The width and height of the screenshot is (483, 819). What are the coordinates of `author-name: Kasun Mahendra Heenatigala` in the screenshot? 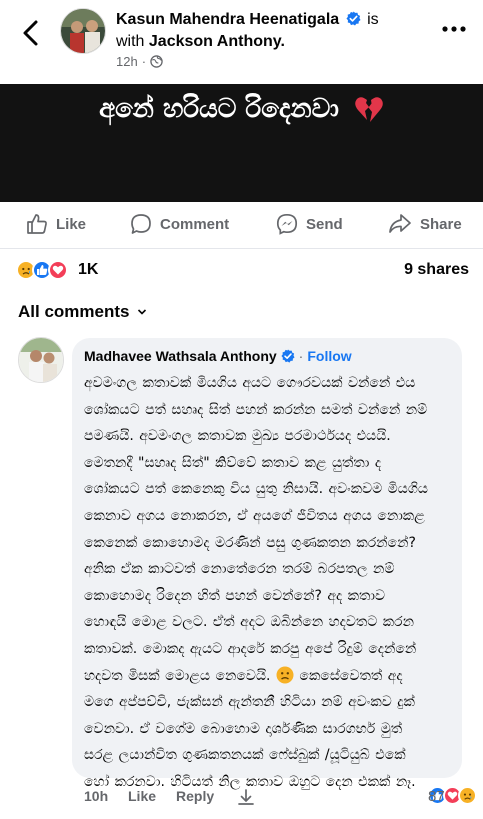 It's located at (227, 19).